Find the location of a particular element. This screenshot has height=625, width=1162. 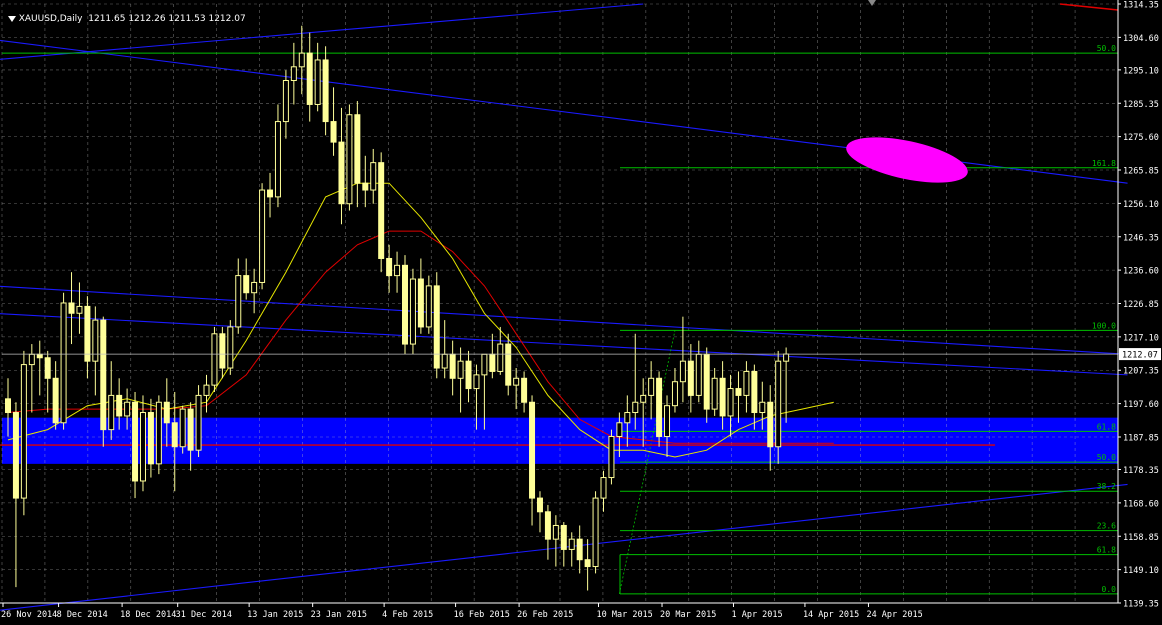

price-tick-label: 1139.35 is located at coordinates (1141, 605).